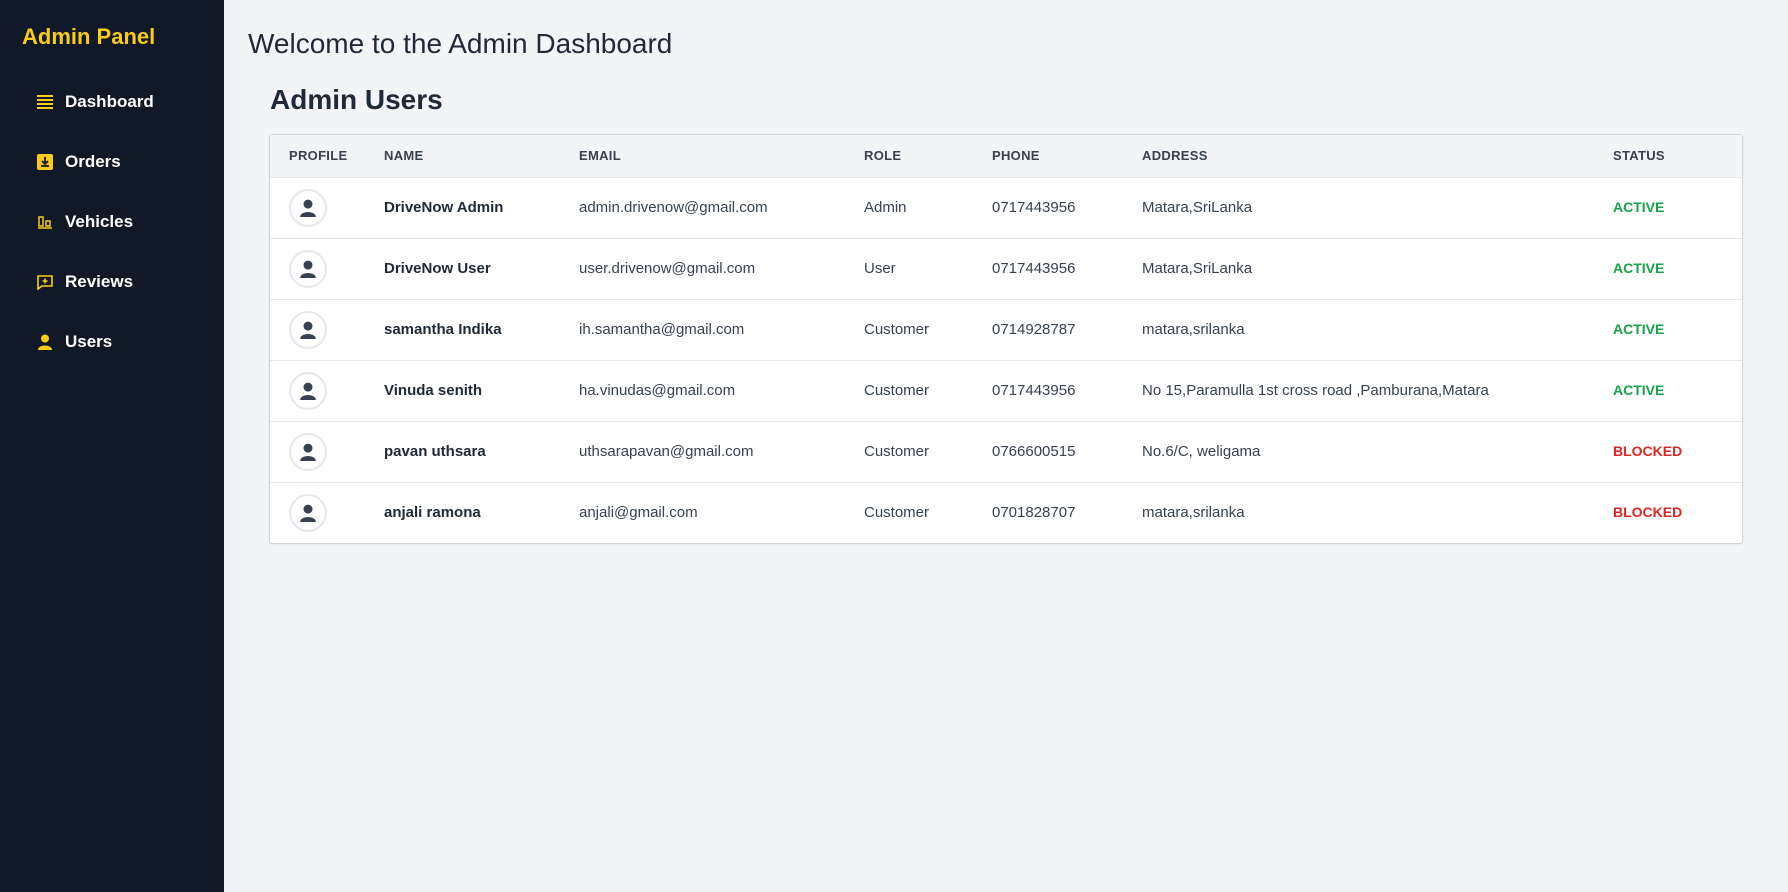 The height and width of the screenshot is (892, 1788). I want to click on sidebar-nav: Dashboard Orders Vehicles Reviews Users, so click(112, 222).